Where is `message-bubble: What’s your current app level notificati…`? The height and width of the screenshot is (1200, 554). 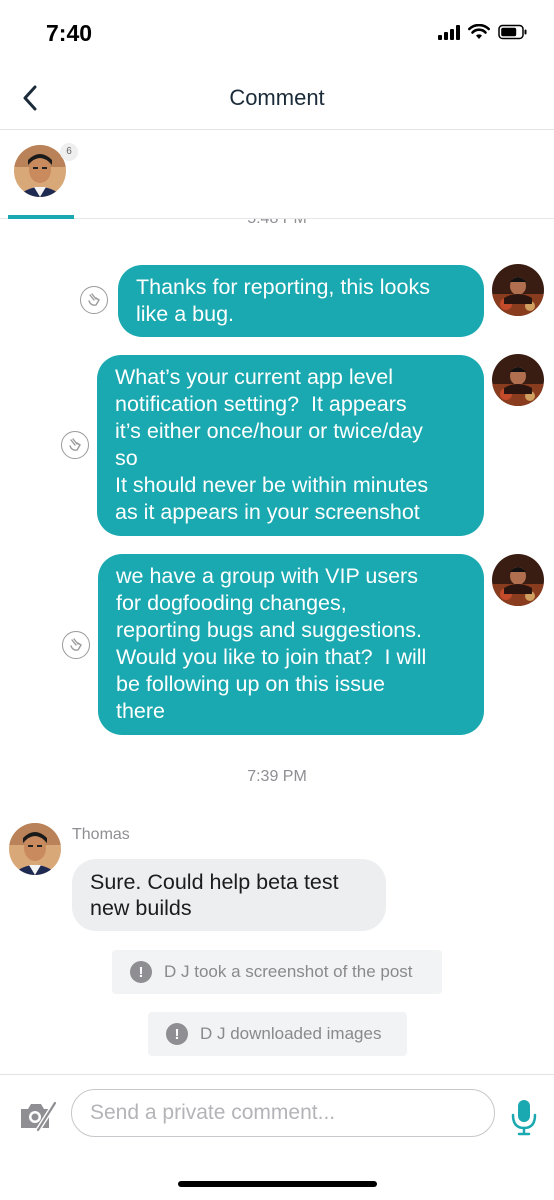
message-bubble: What’s your current app level notificati… is located at coordinates (290, 445).